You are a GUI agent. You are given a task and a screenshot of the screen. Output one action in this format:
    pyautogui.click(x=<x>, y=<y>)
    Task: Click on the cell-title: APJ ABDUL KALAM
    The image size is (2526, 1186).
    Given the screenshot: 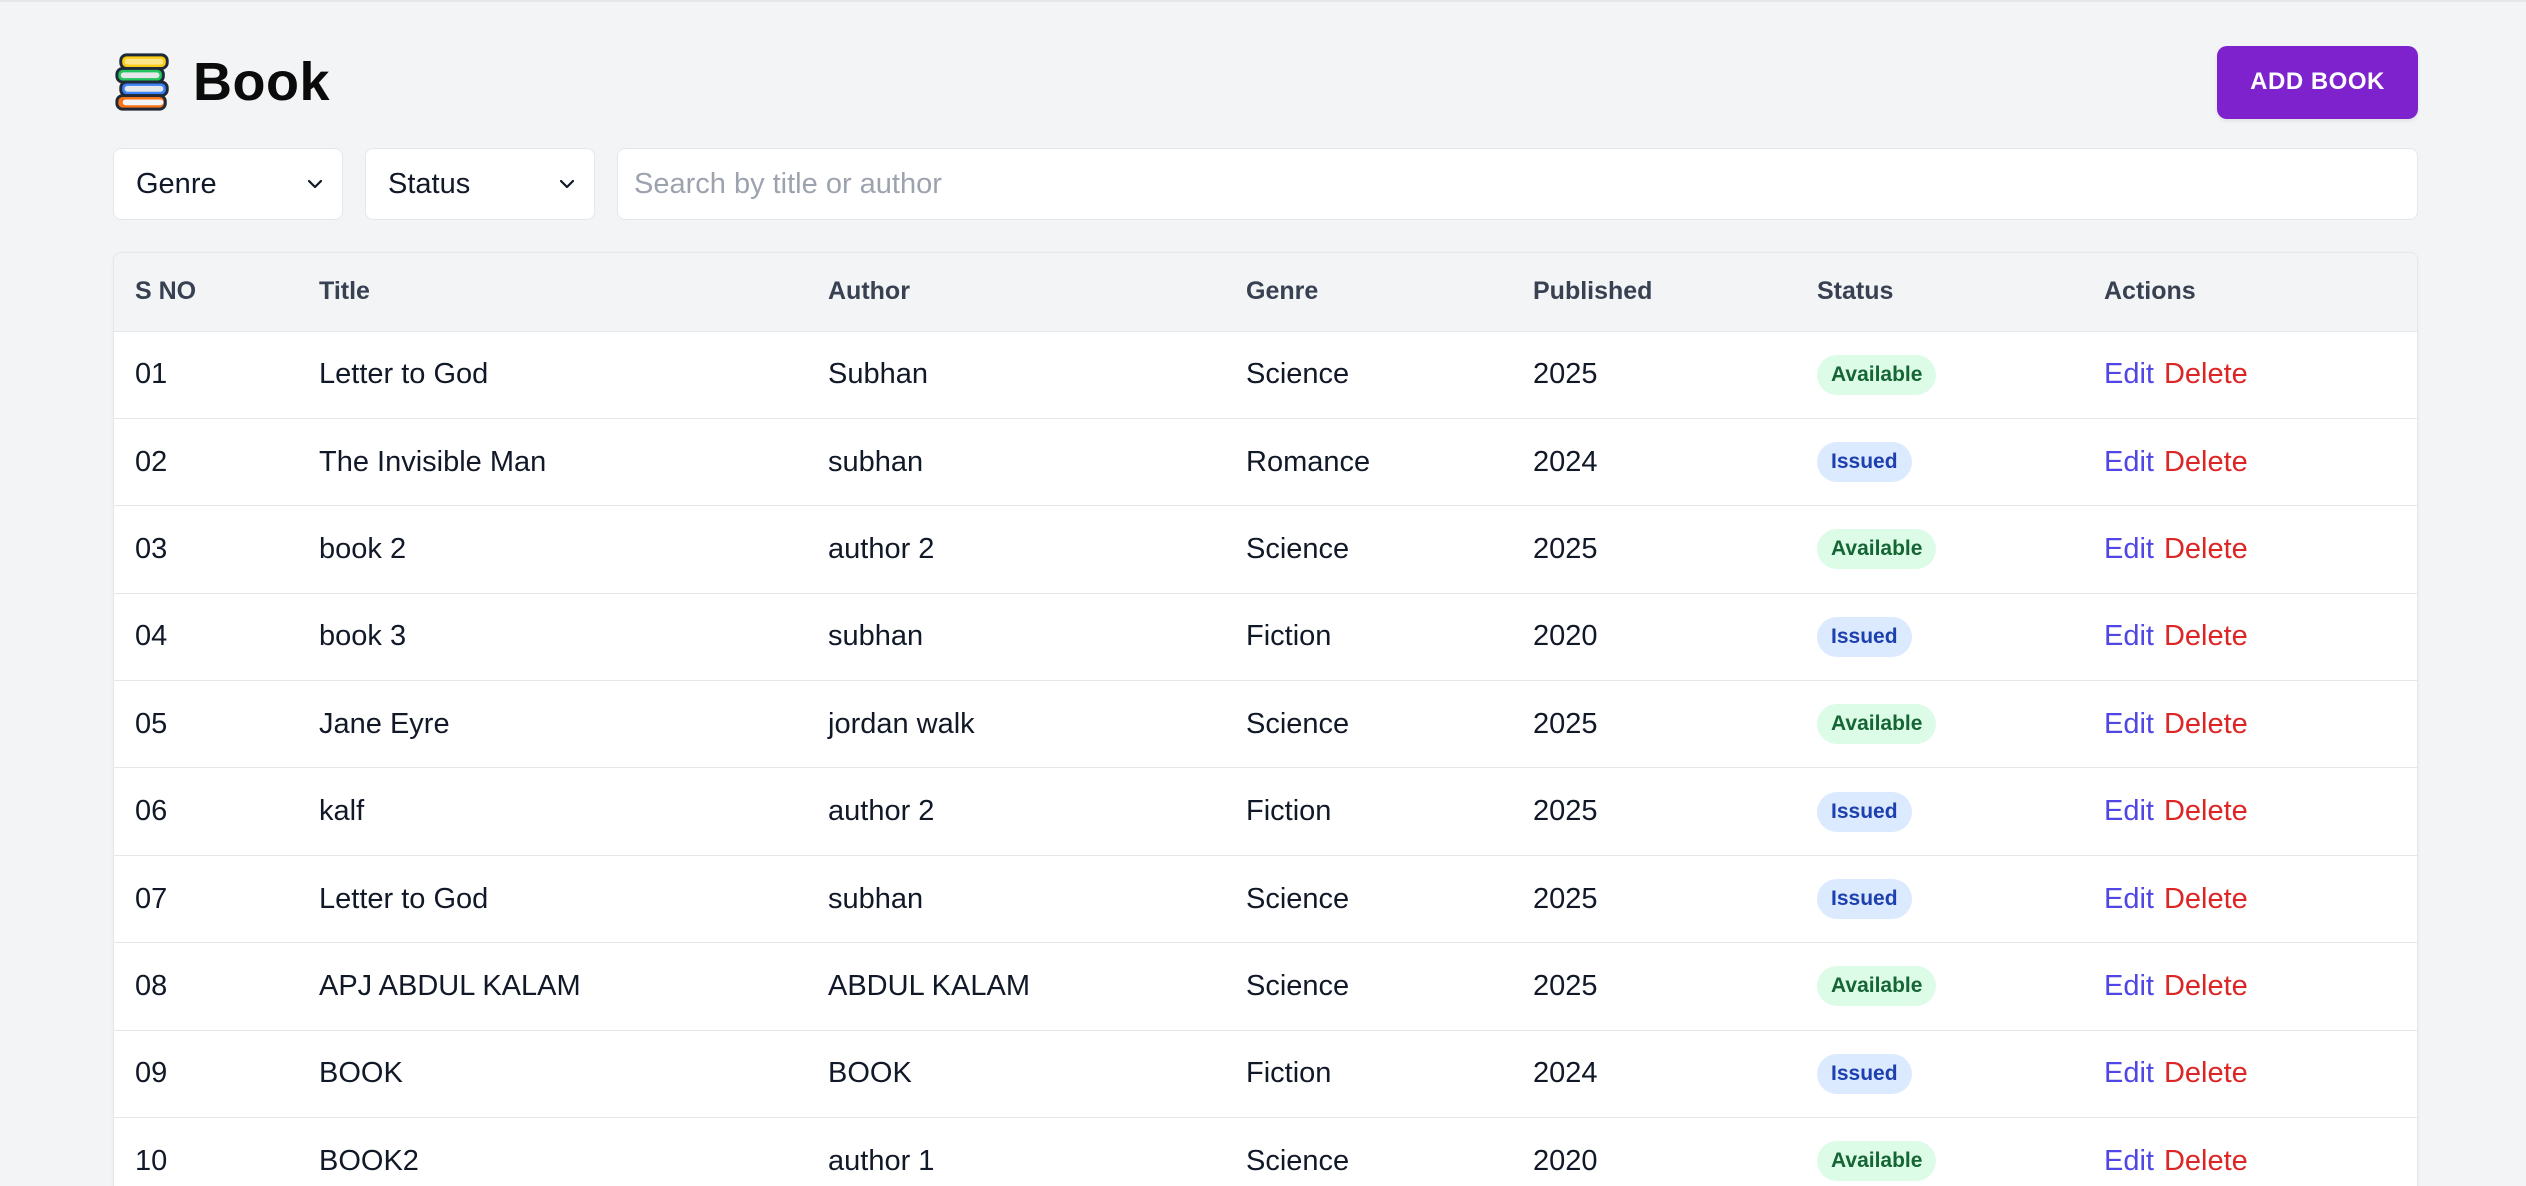 What is the action you would take?
    pyautogui.click(x=450, y=985)
    